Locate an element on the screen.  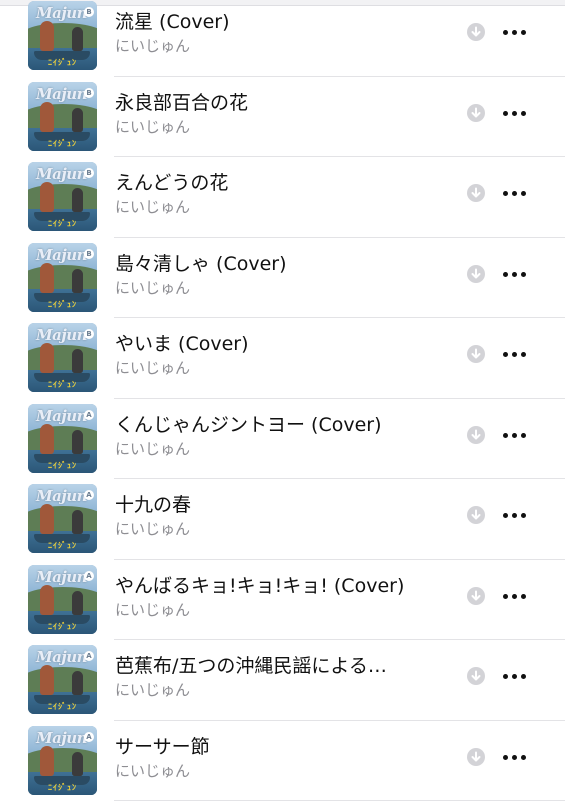
track-row-6: Majun ﾆｲｼﾞｭﾝ A くんじゃんジントヨー (Cover) にいじゅん is located at coordinates (282, 439).